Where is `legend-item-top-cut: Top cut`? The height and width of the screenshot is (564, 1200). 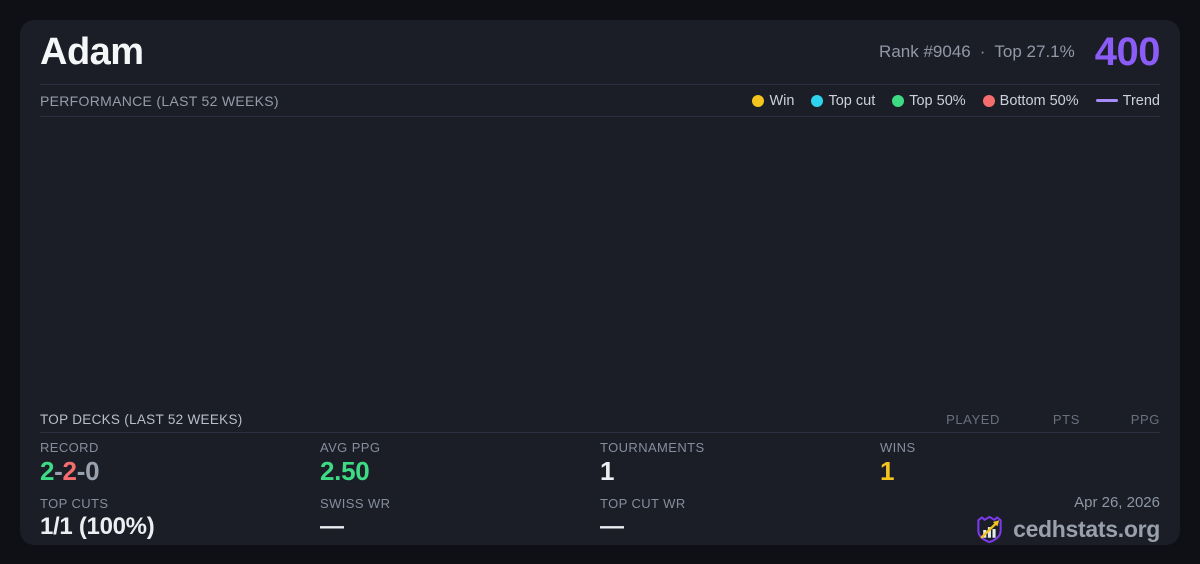
legend-item-top-cut: Top cut is located at coordinates (843, 101).